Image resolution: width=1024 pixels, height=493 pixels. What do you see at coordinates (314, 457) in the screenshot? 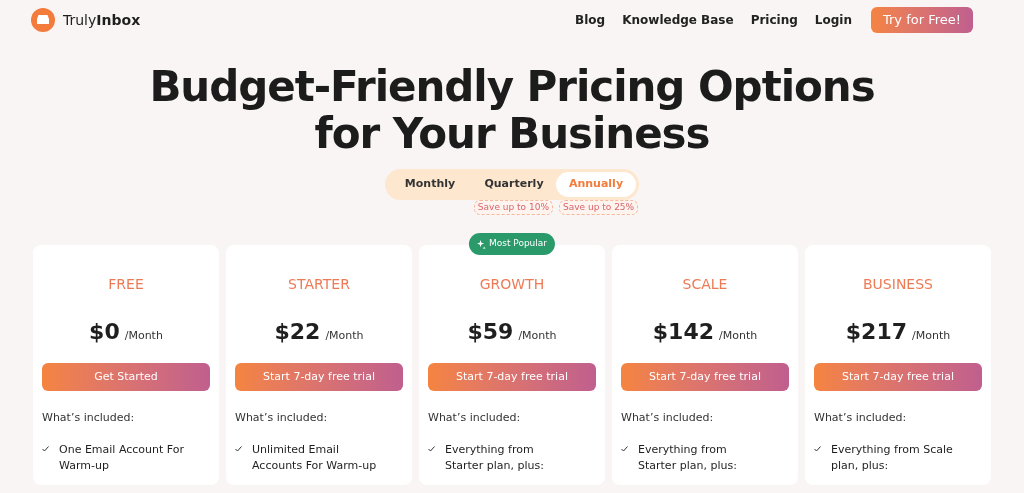
I see `feature-text: Unlimited Email Accounts For Warm-up` at bounding box center [314, 457].